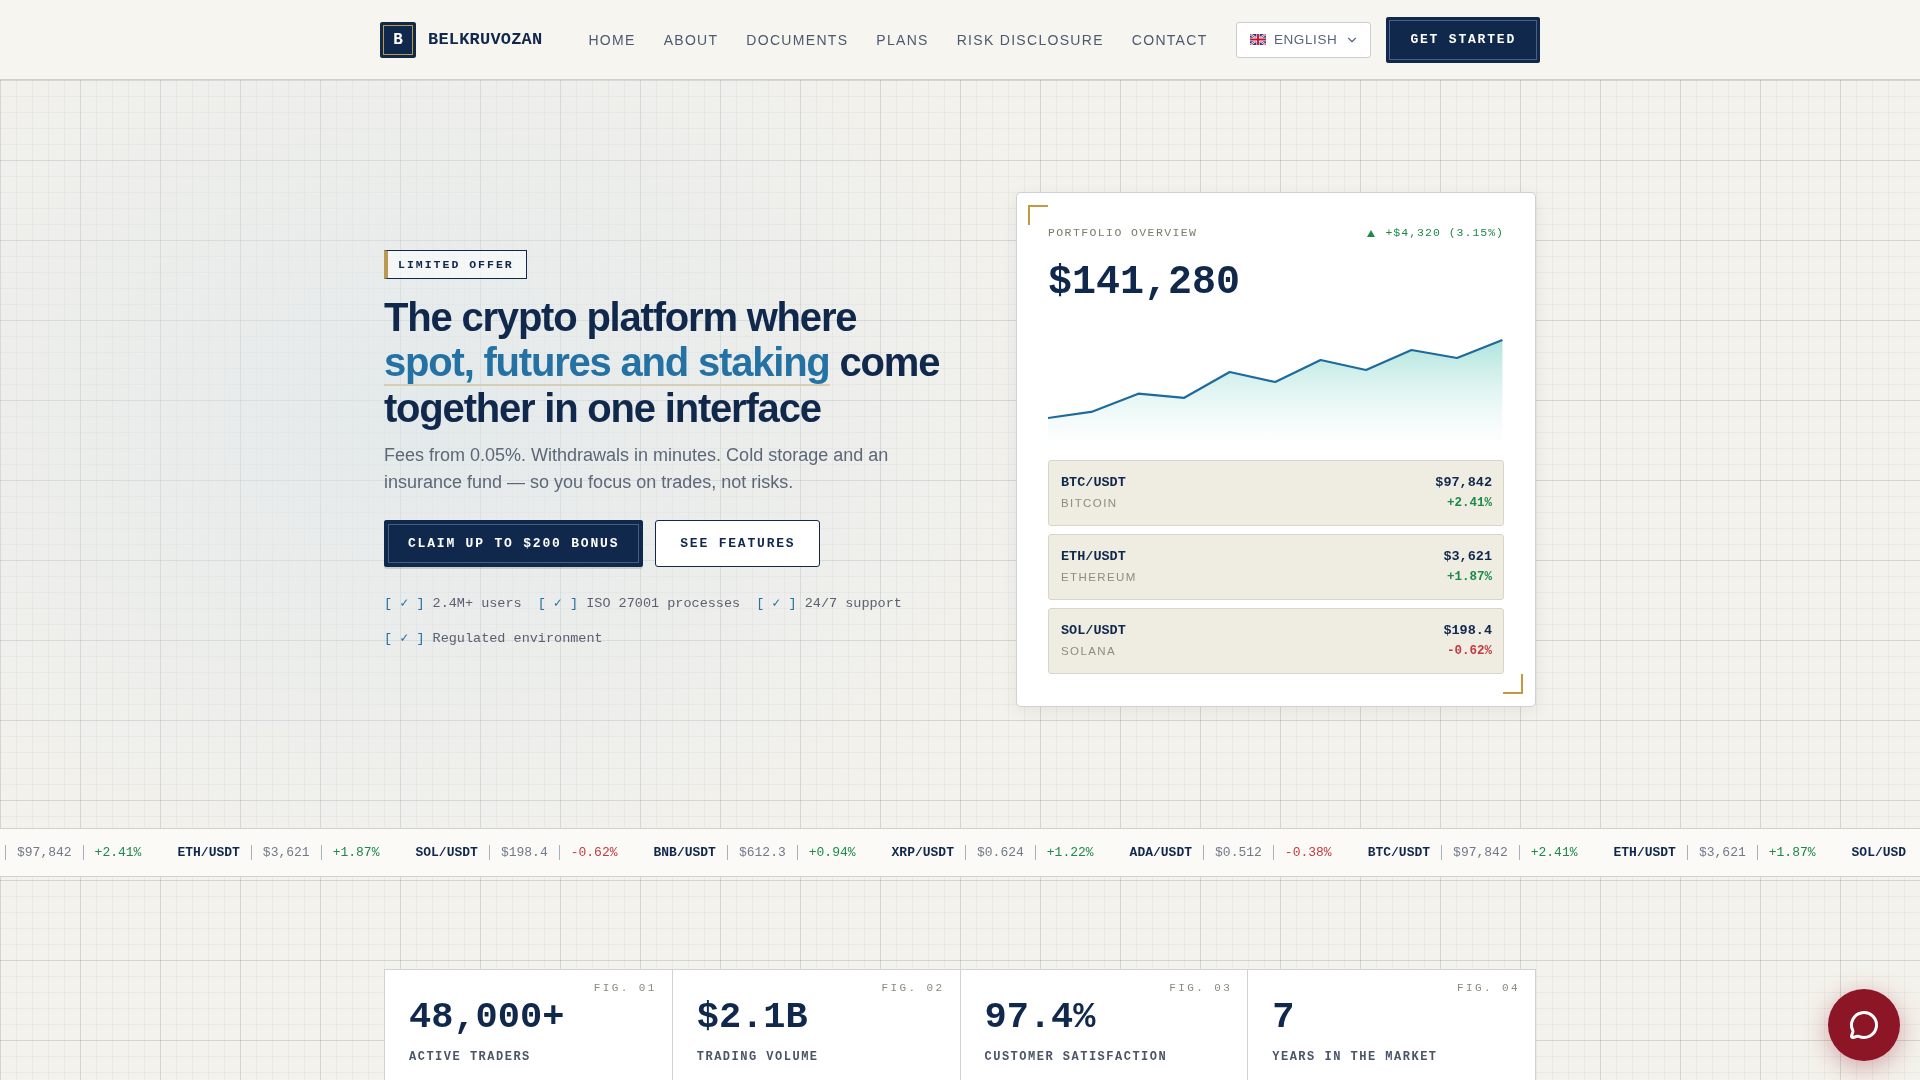  What do you see at coordinates (663, 604) in the screenshot?
I see `feature-label: ISO 27001 processes` at bounding box center [663, 604].